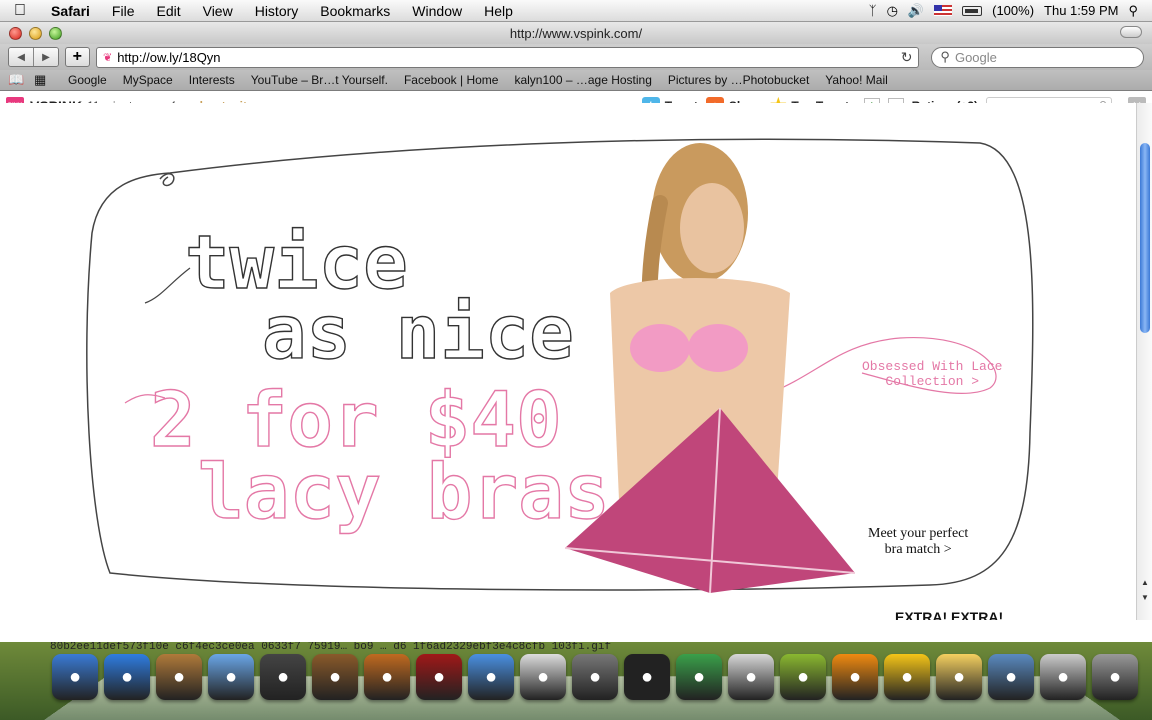 This screenshot has width=1152, height=720. What do you see at coordinates (1011, 677) in the screenshot?
I see `preview-icon: ●` at bounding box center [1011, 677].